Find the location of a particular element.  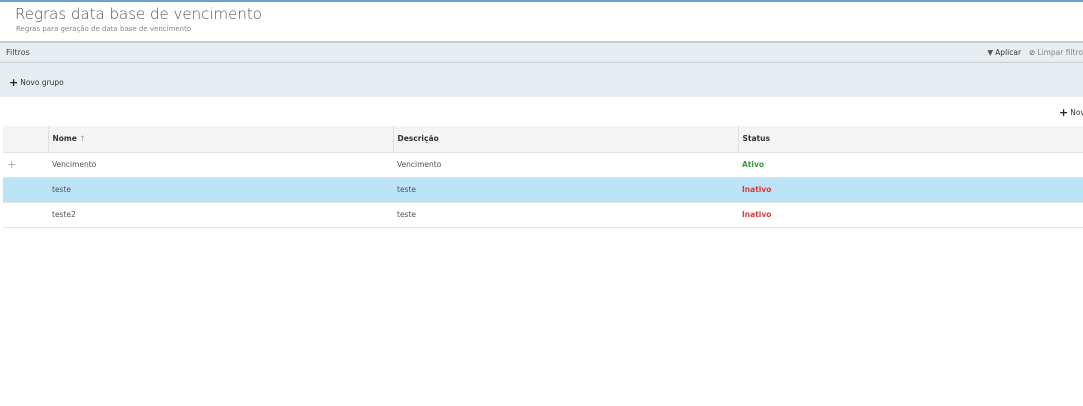

cell-descricao: Vencimento is located at coordinates (565, 165).